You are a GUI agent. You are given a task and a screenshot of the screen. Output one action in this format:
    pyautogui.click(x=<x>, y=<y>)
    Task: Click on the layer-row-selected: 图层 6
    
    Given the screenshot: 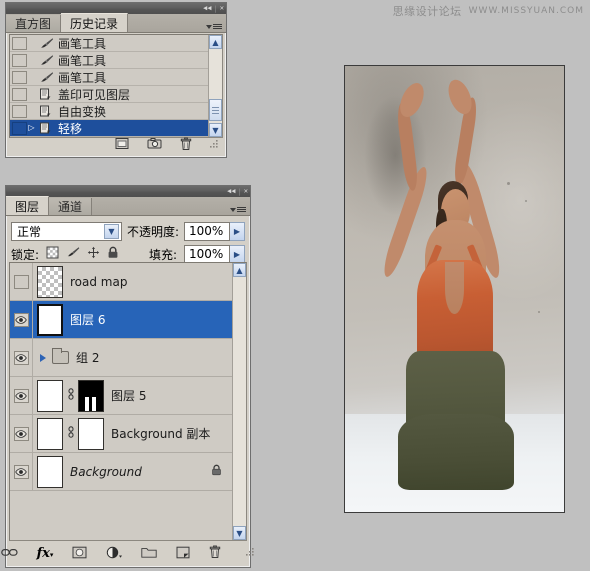 What is the action you would take?
    pyautogui.click(x=121, y=320)
    